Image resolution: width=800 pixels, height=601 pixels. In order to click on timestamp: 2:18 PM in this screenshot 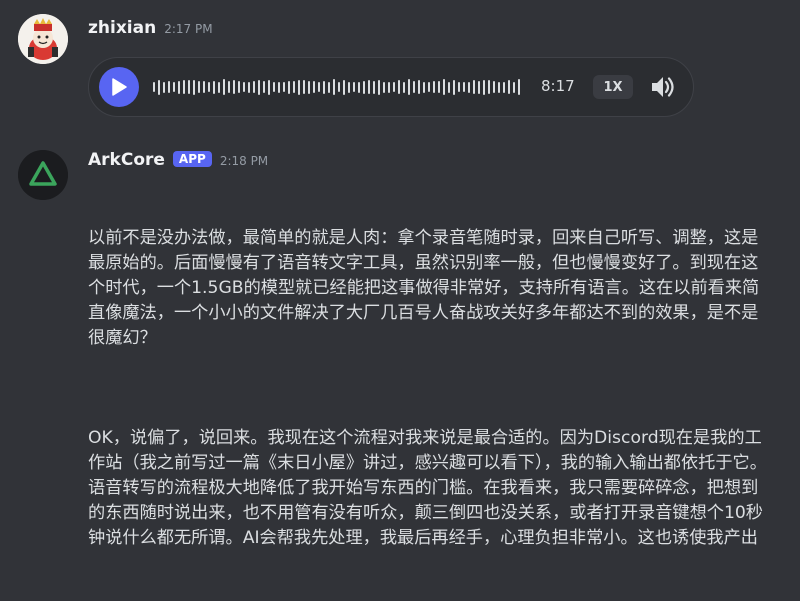, I will do `click(244, 161)`.